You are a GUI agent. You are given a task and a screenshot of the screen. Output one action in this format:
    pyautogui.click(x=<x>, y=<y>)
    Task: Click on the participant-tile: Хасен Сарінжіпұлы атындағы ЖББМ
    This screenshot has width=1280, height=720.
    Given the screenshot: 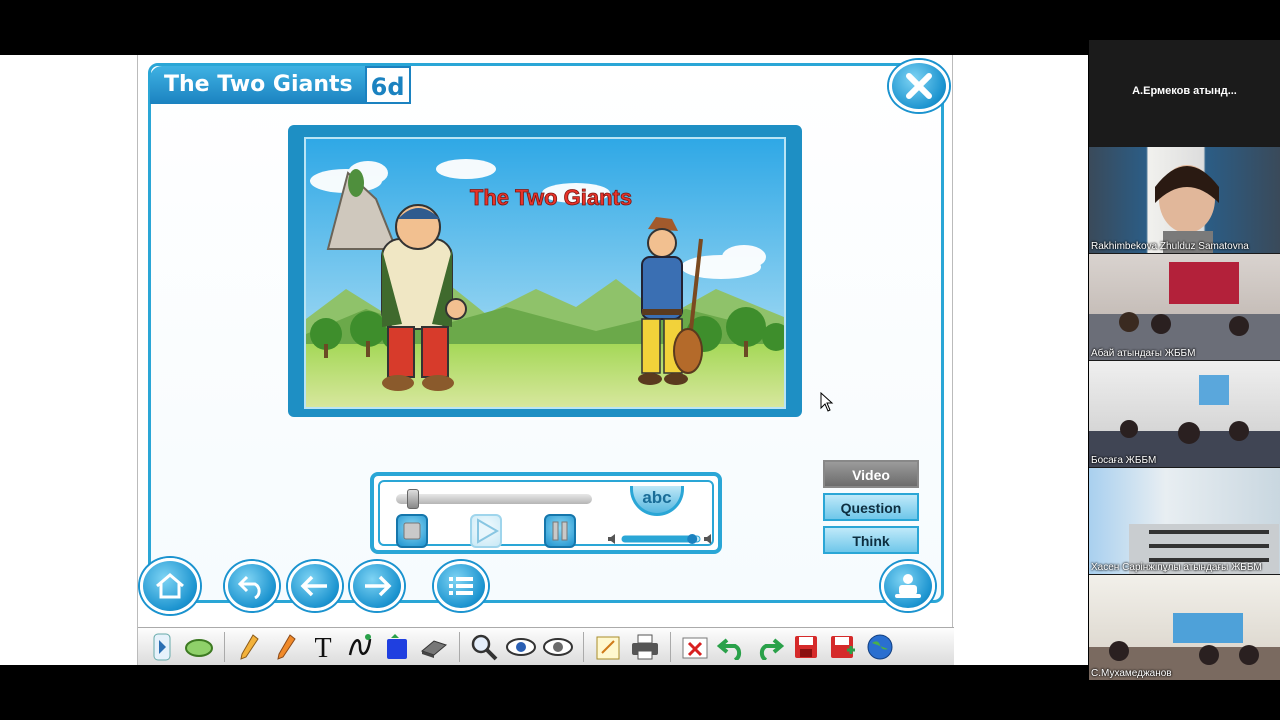 What is the action you would take?
    pyautogui.click(x=1184, y=521)
    